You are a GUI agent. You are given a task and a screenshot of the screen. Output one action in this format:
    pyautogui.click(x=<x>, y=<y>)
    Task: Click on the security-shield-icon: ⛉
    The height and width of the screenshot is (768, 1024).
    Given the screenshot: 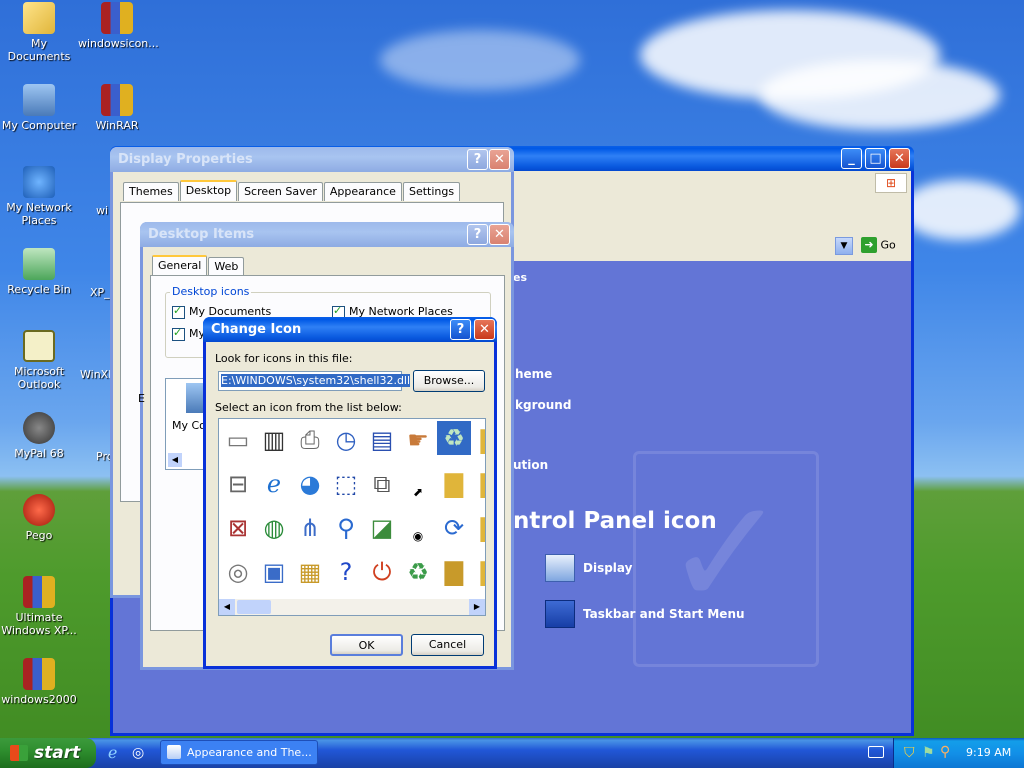 What is the action you would take?
    pyautogui.click(x=909, y=753)
    